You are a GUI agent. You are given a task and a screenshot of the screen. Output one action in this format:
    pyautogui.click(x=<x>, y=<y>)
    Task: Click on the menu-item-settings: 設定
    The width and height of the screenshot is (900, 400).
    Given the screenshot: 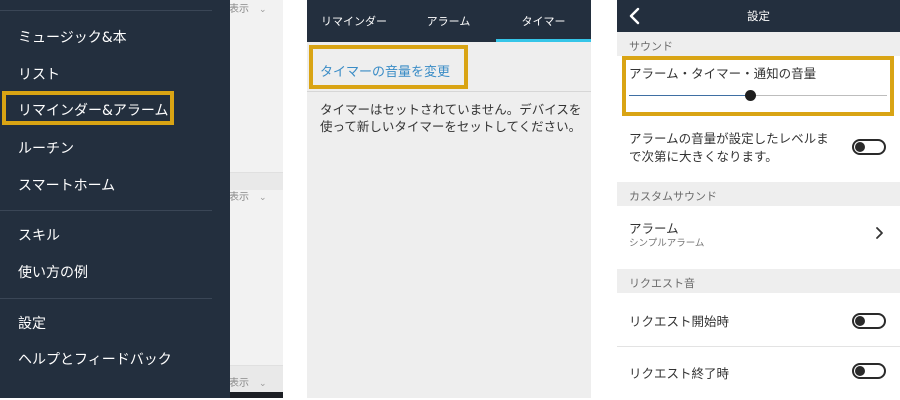 What is the action you would take?
    pyautogui.click(x=32, y=323)
    